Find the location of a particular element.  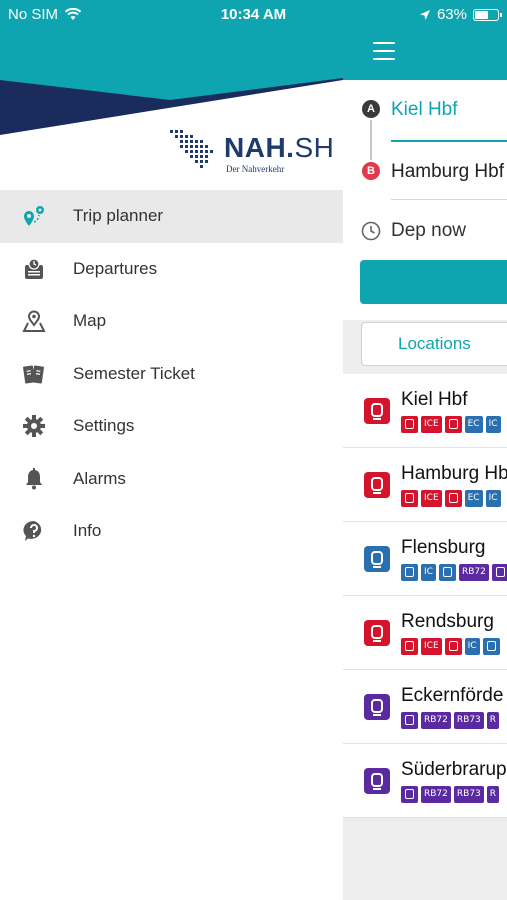

tab-locations: Locations is located at coordinates (434, 344).